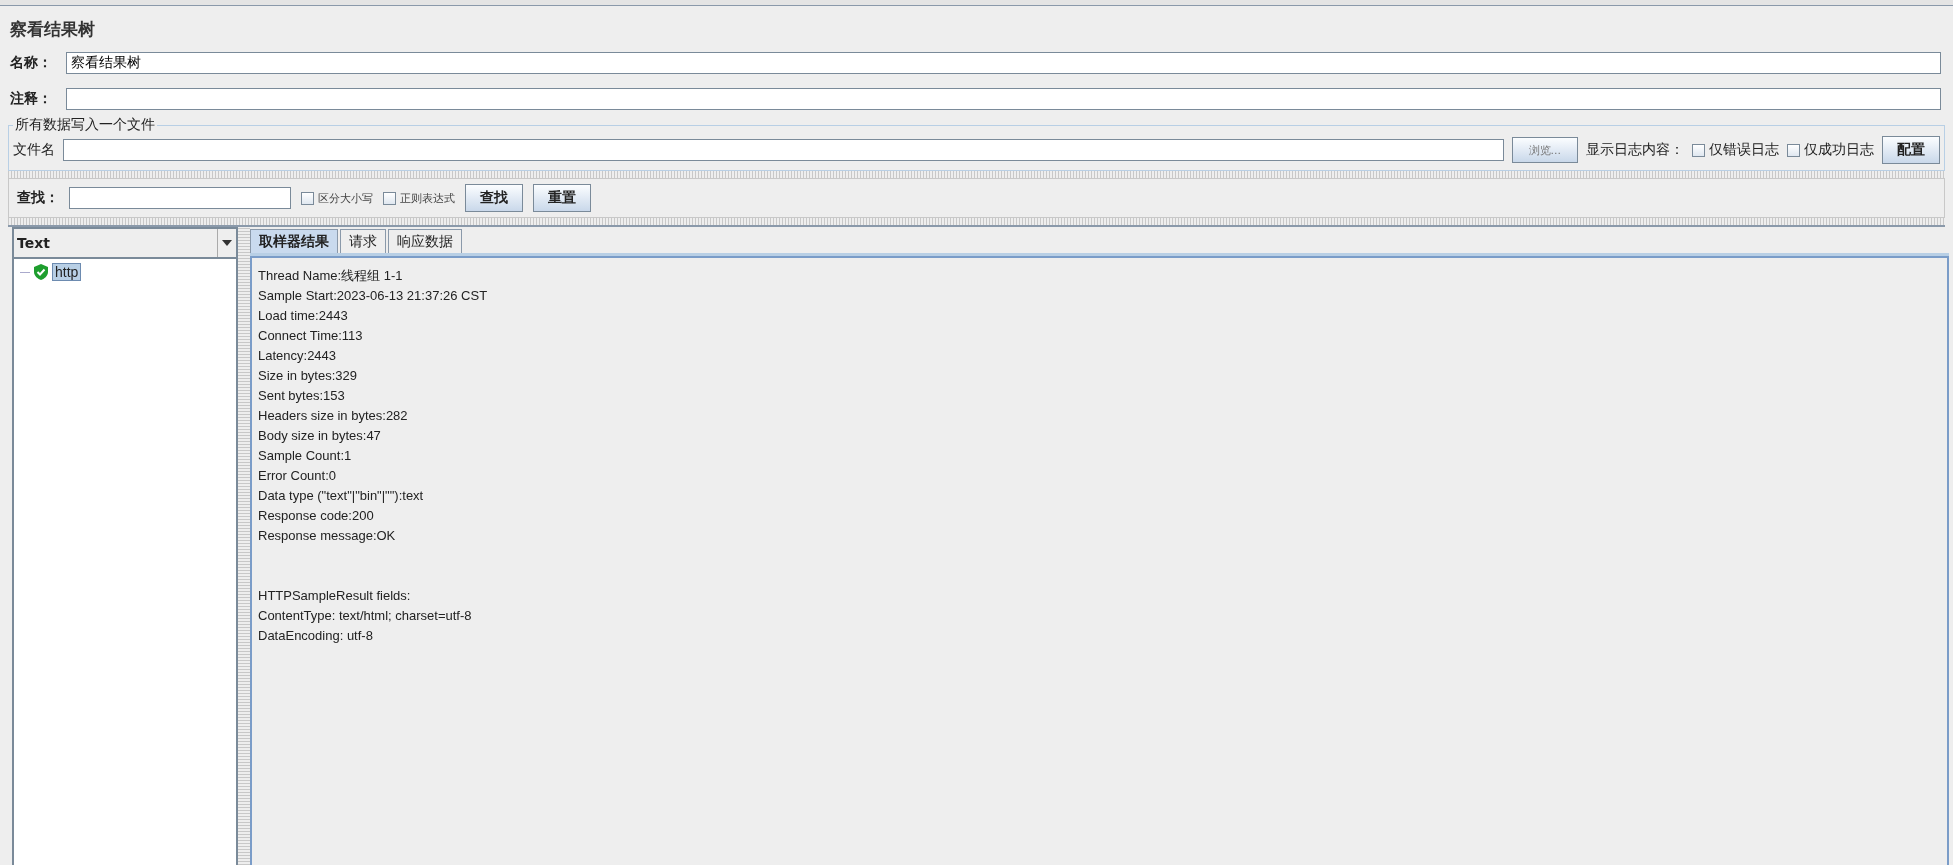 The width and height of the screenshot is (1953, 865). I want to click on renderer-dropdown: Text, so click(125, 244).